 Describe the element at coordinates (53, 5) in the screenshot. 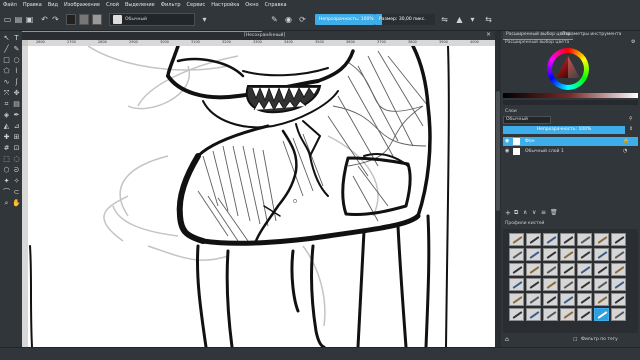

I see `menu-view: Вид` at that location.